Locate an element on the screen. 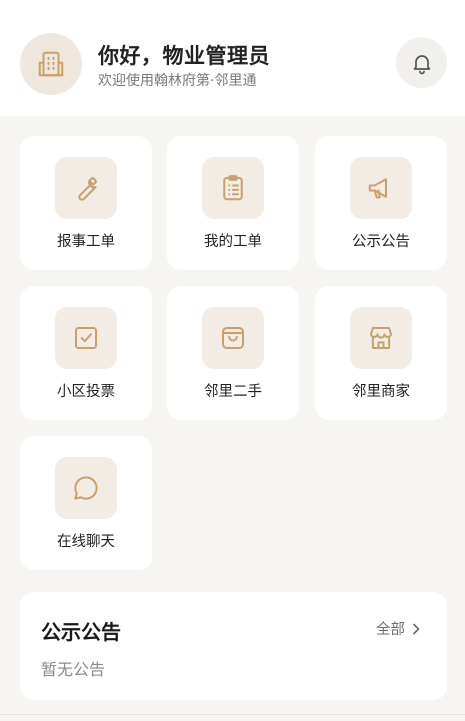  greeting-subtitle: 欢迎使用翰林府第·邻里通 is located at coordinates (177, 81).